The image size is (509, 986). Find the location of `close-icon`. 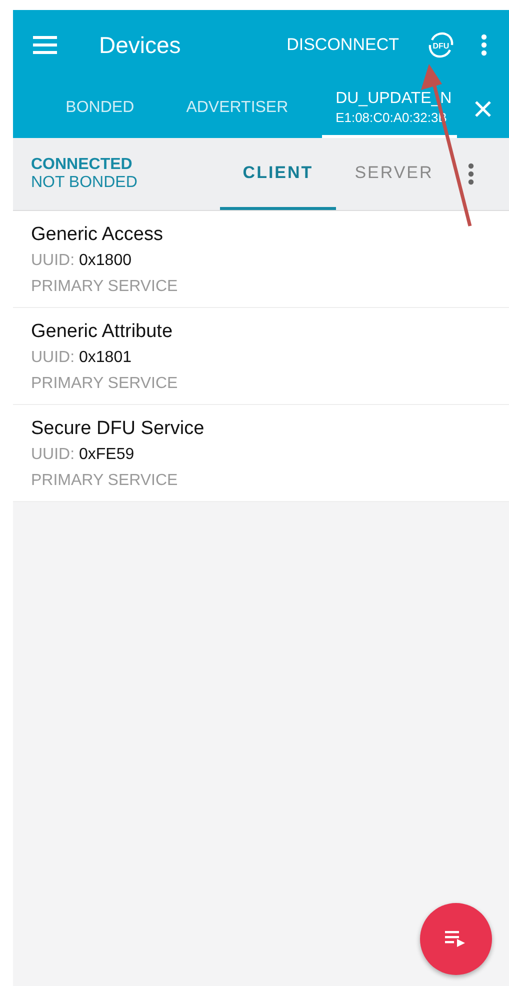

close-icon is located at coordinates (483, 109).